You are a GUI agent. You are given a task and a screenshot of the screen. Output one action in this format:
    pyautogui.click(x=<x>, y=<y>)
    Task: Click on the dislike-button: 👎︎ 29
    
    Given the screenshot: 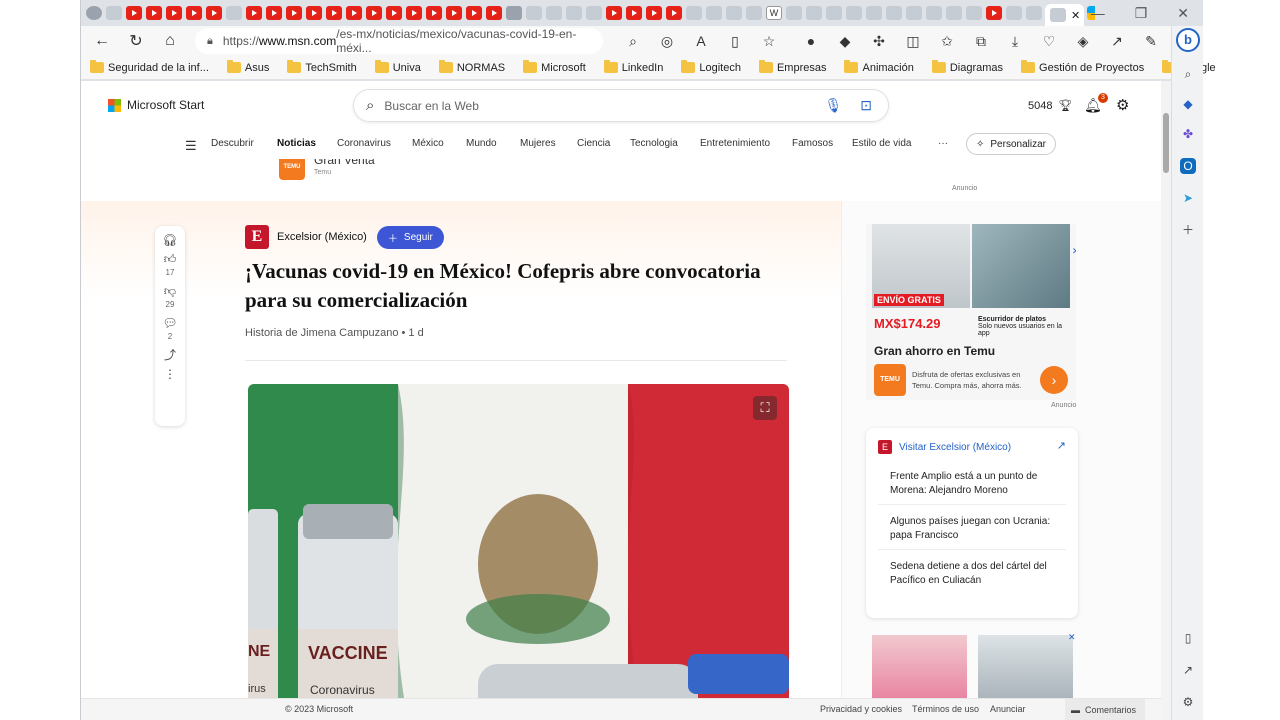 What is the action you would take?
    pyautogui.click(x=170, y=298)
    